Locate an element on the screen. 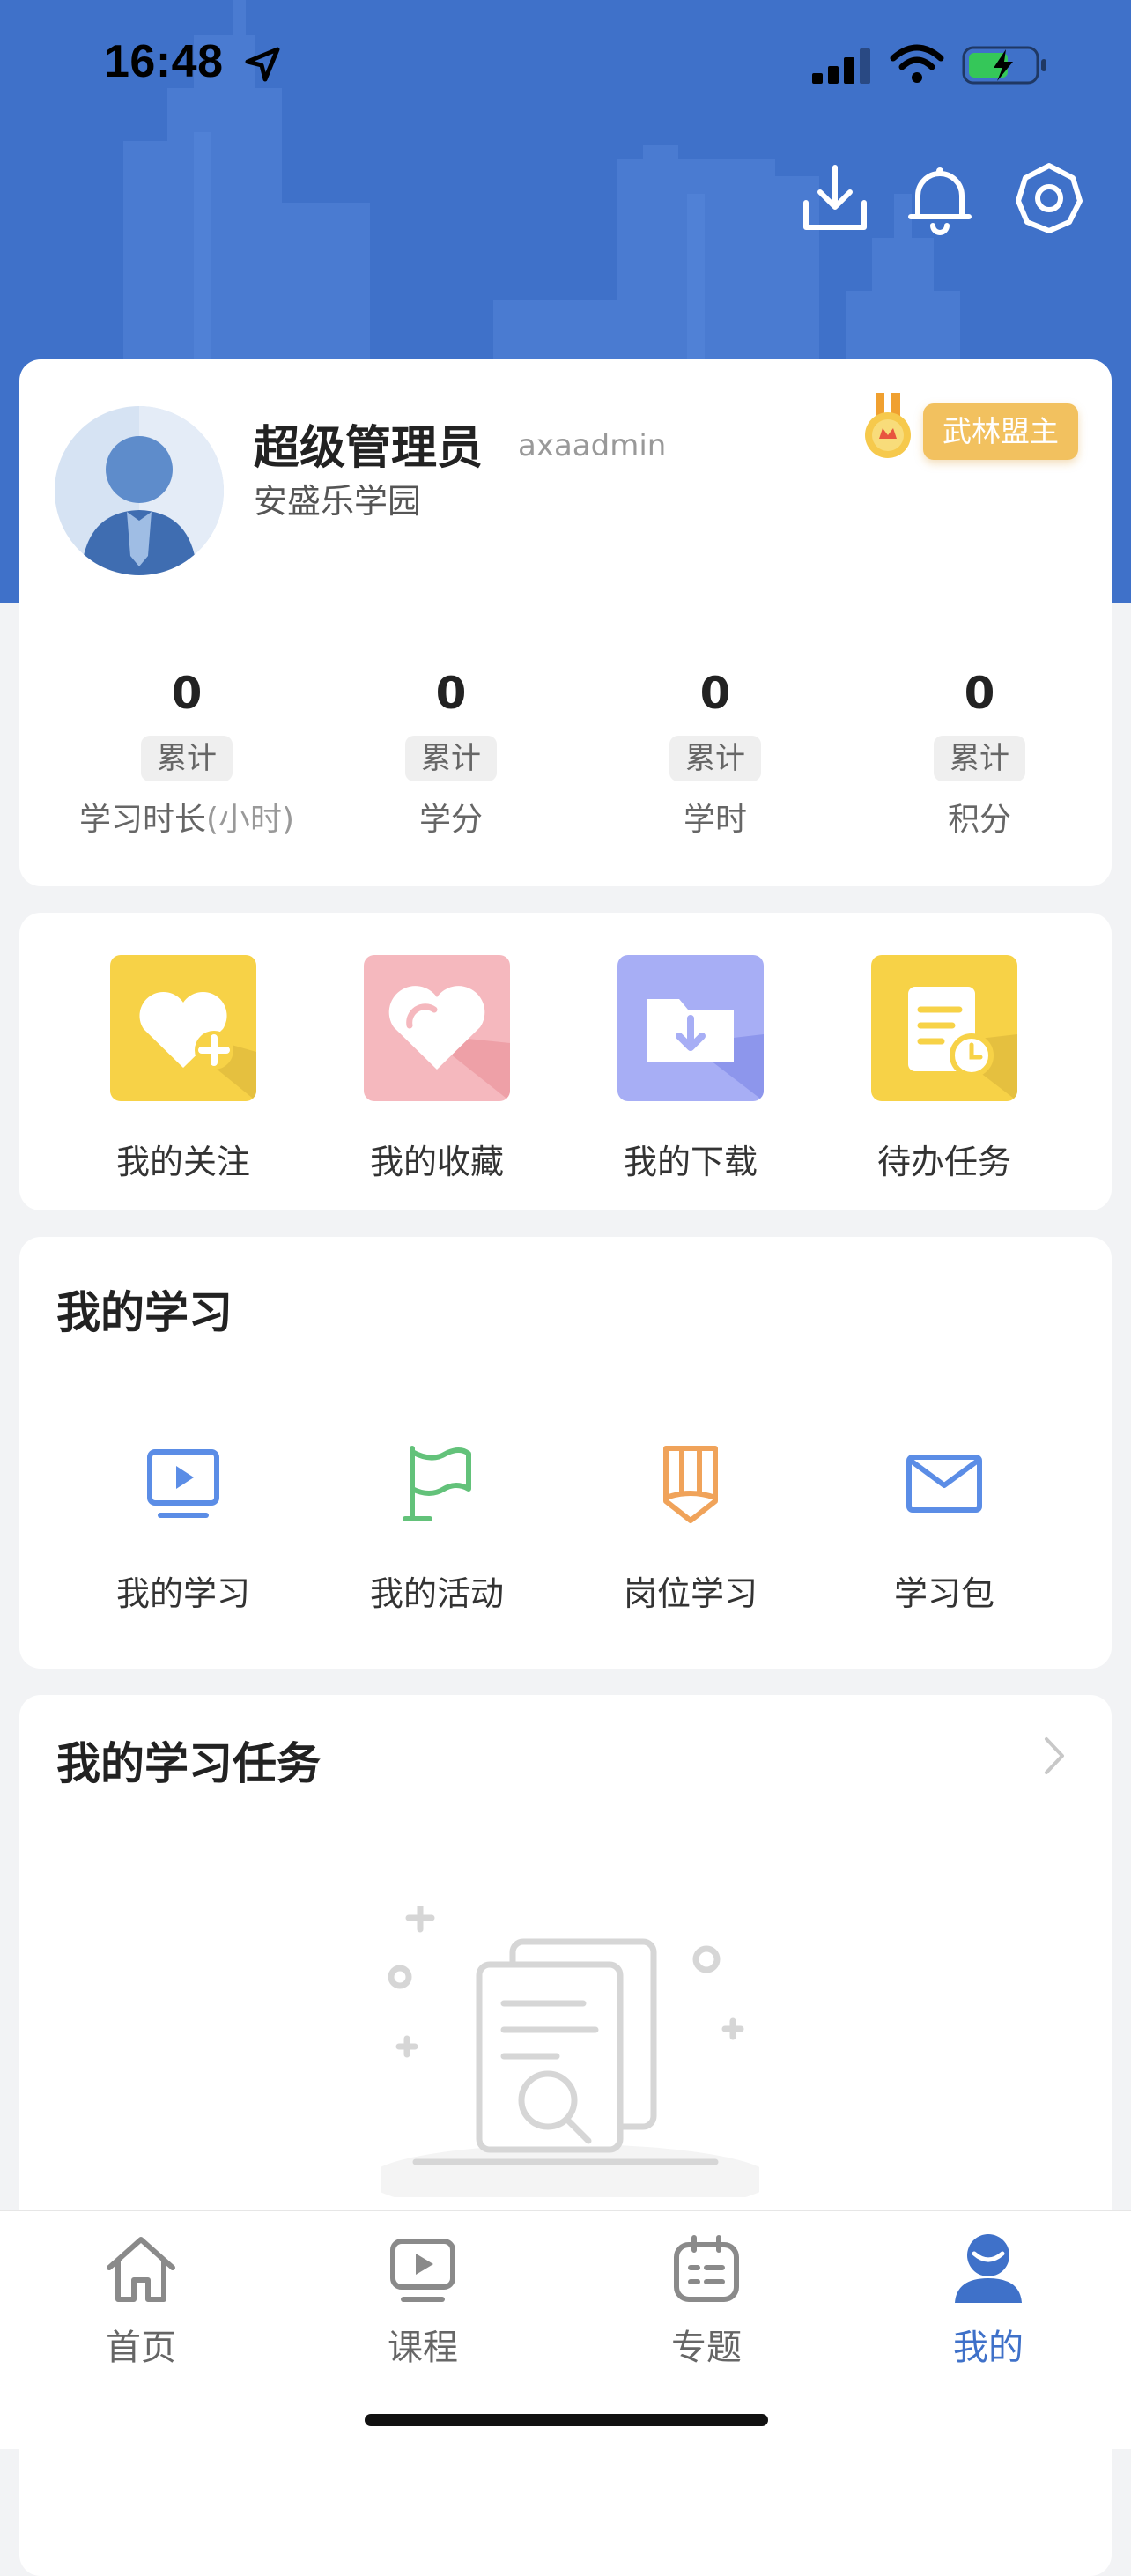  study-item-label: 岗位学习 is located at coordinates (690, 1594).